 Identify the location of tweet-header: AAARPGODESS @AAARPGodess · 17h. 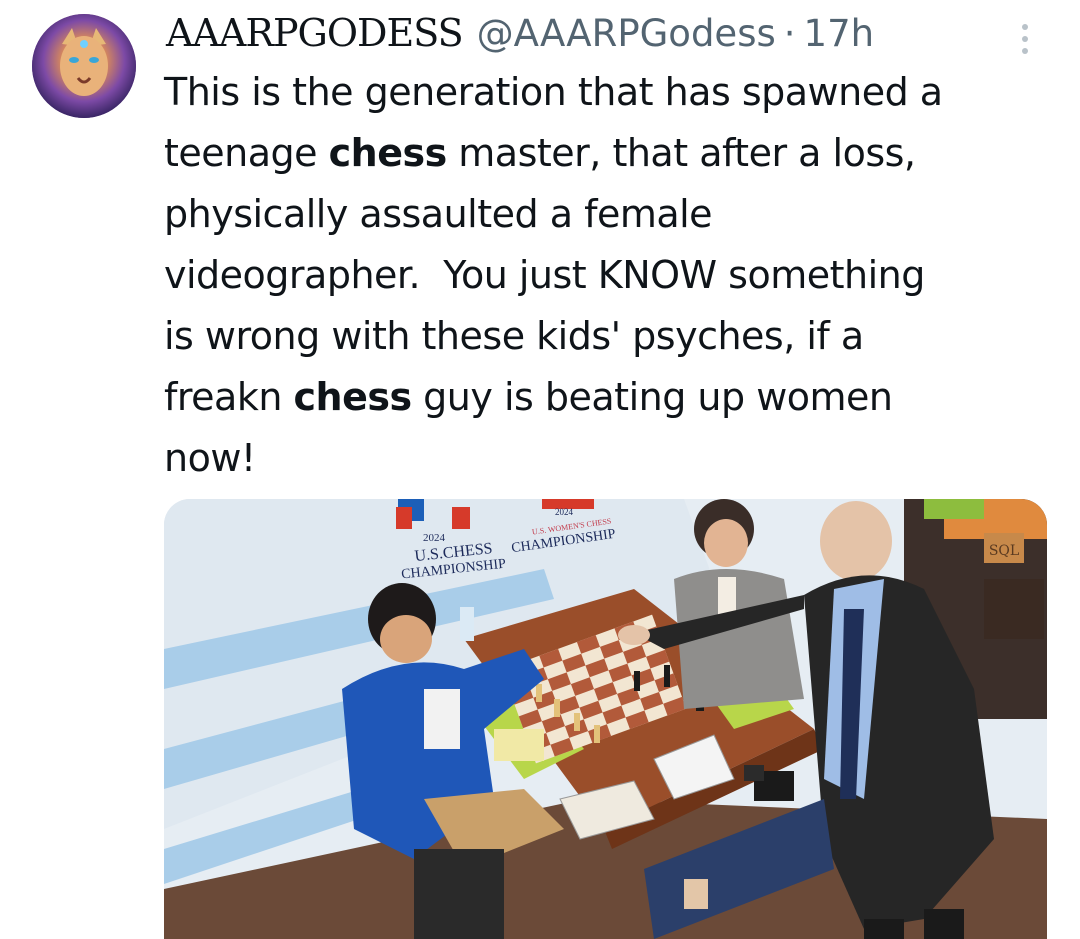
(520, 33).